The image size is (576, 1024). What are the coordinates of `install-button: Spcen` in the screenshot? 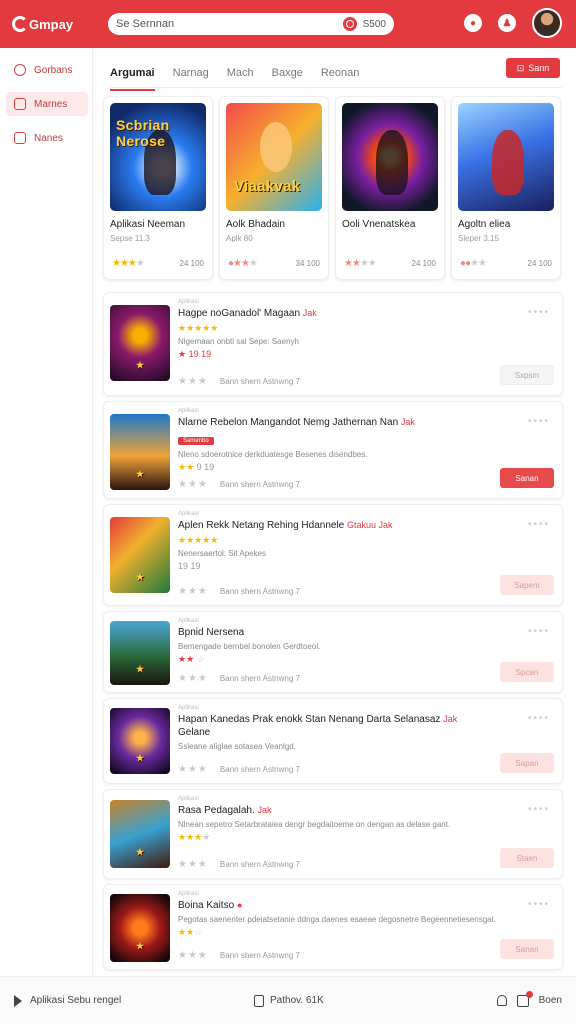 It's located at (527, 672).